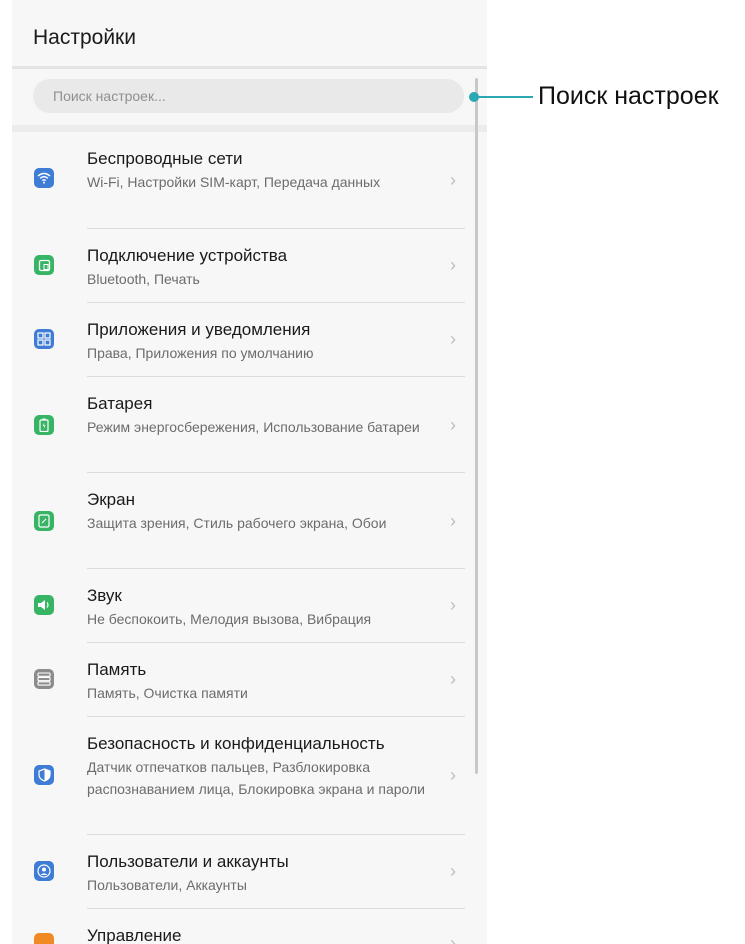 This screenshot has width=745, height=944. Describe the element at coordinates (188, 861) in the screenshot. I see `item-title: Пользователи и аккаунты` at that location.